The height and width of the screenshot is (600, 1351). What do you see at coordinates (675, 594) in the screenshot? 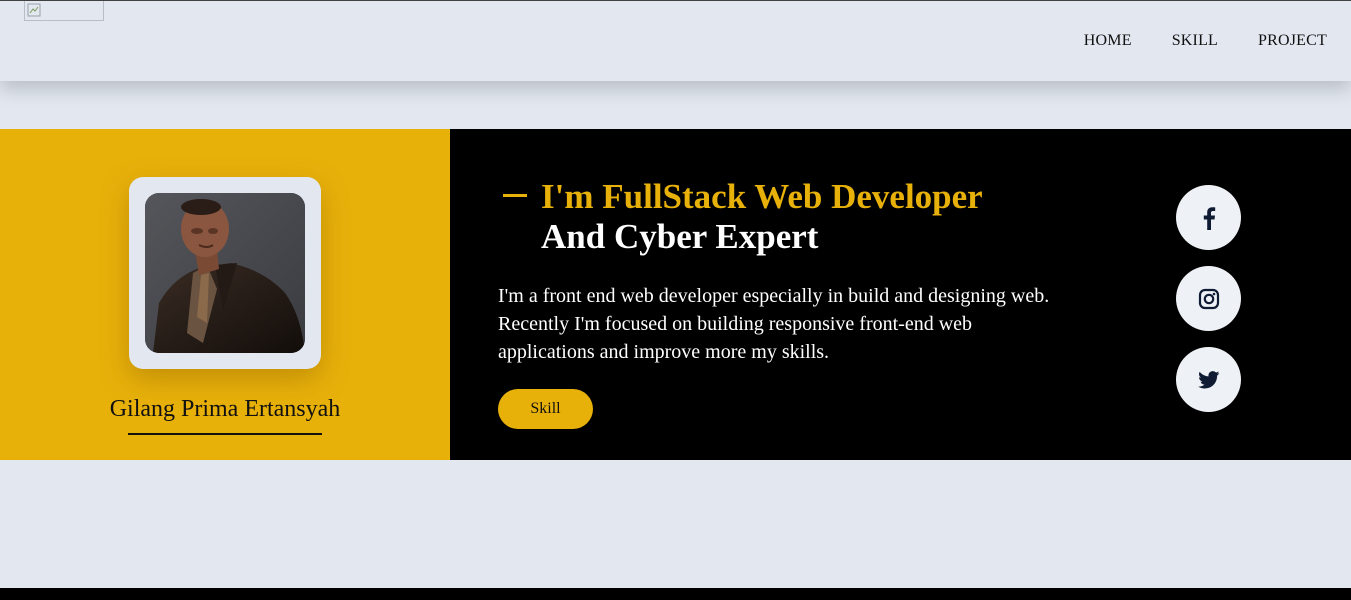
I see `footer-bar` at bounding box center [675, 594].